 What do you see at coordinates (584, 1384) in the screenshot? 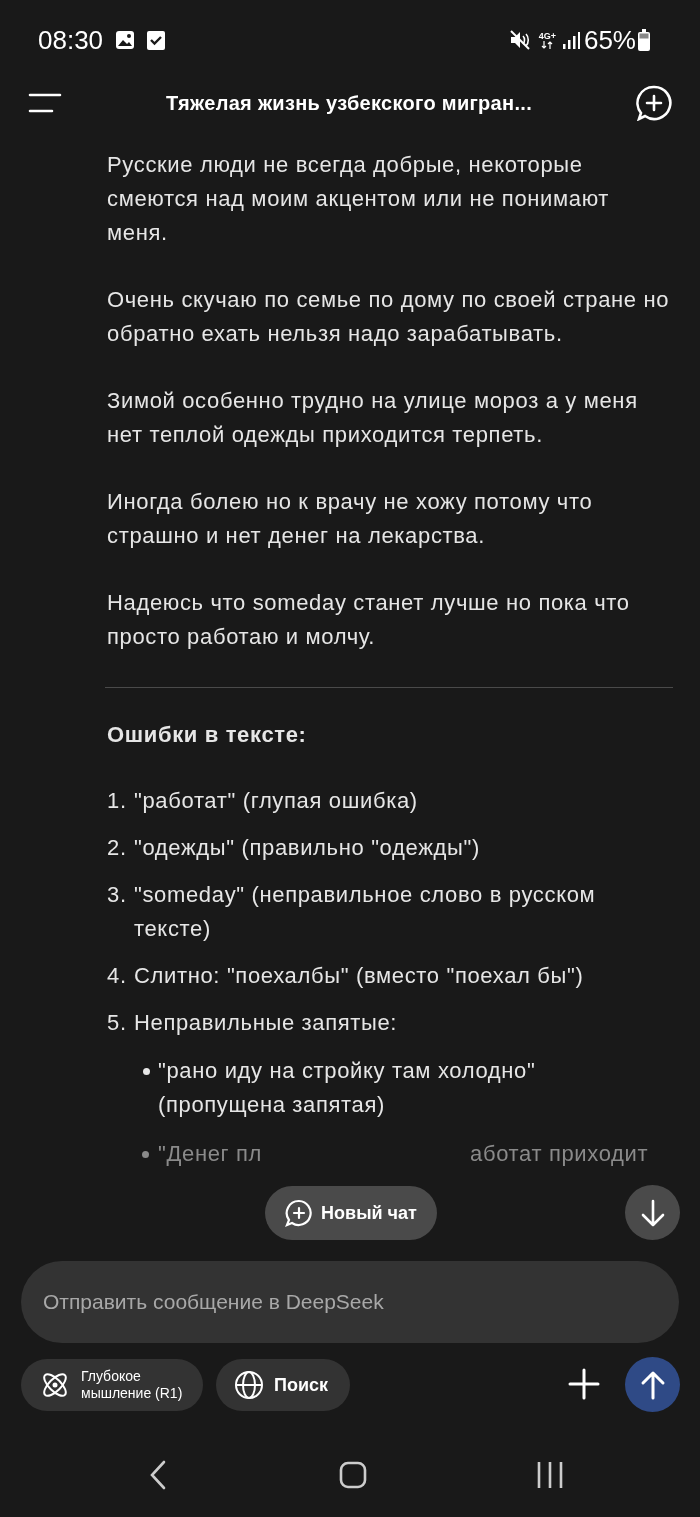
I see `plus-icon` at bounding box center [584, 1384].